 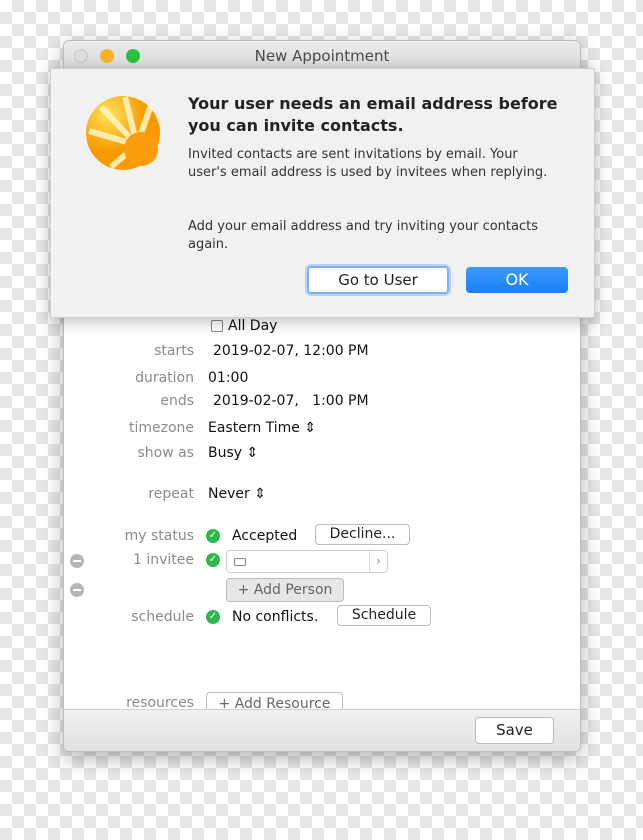 What do you see at coordinates (162, 617) in the screenshot?
I see `schedule-label: schedule` at bounding box center [162, 617].